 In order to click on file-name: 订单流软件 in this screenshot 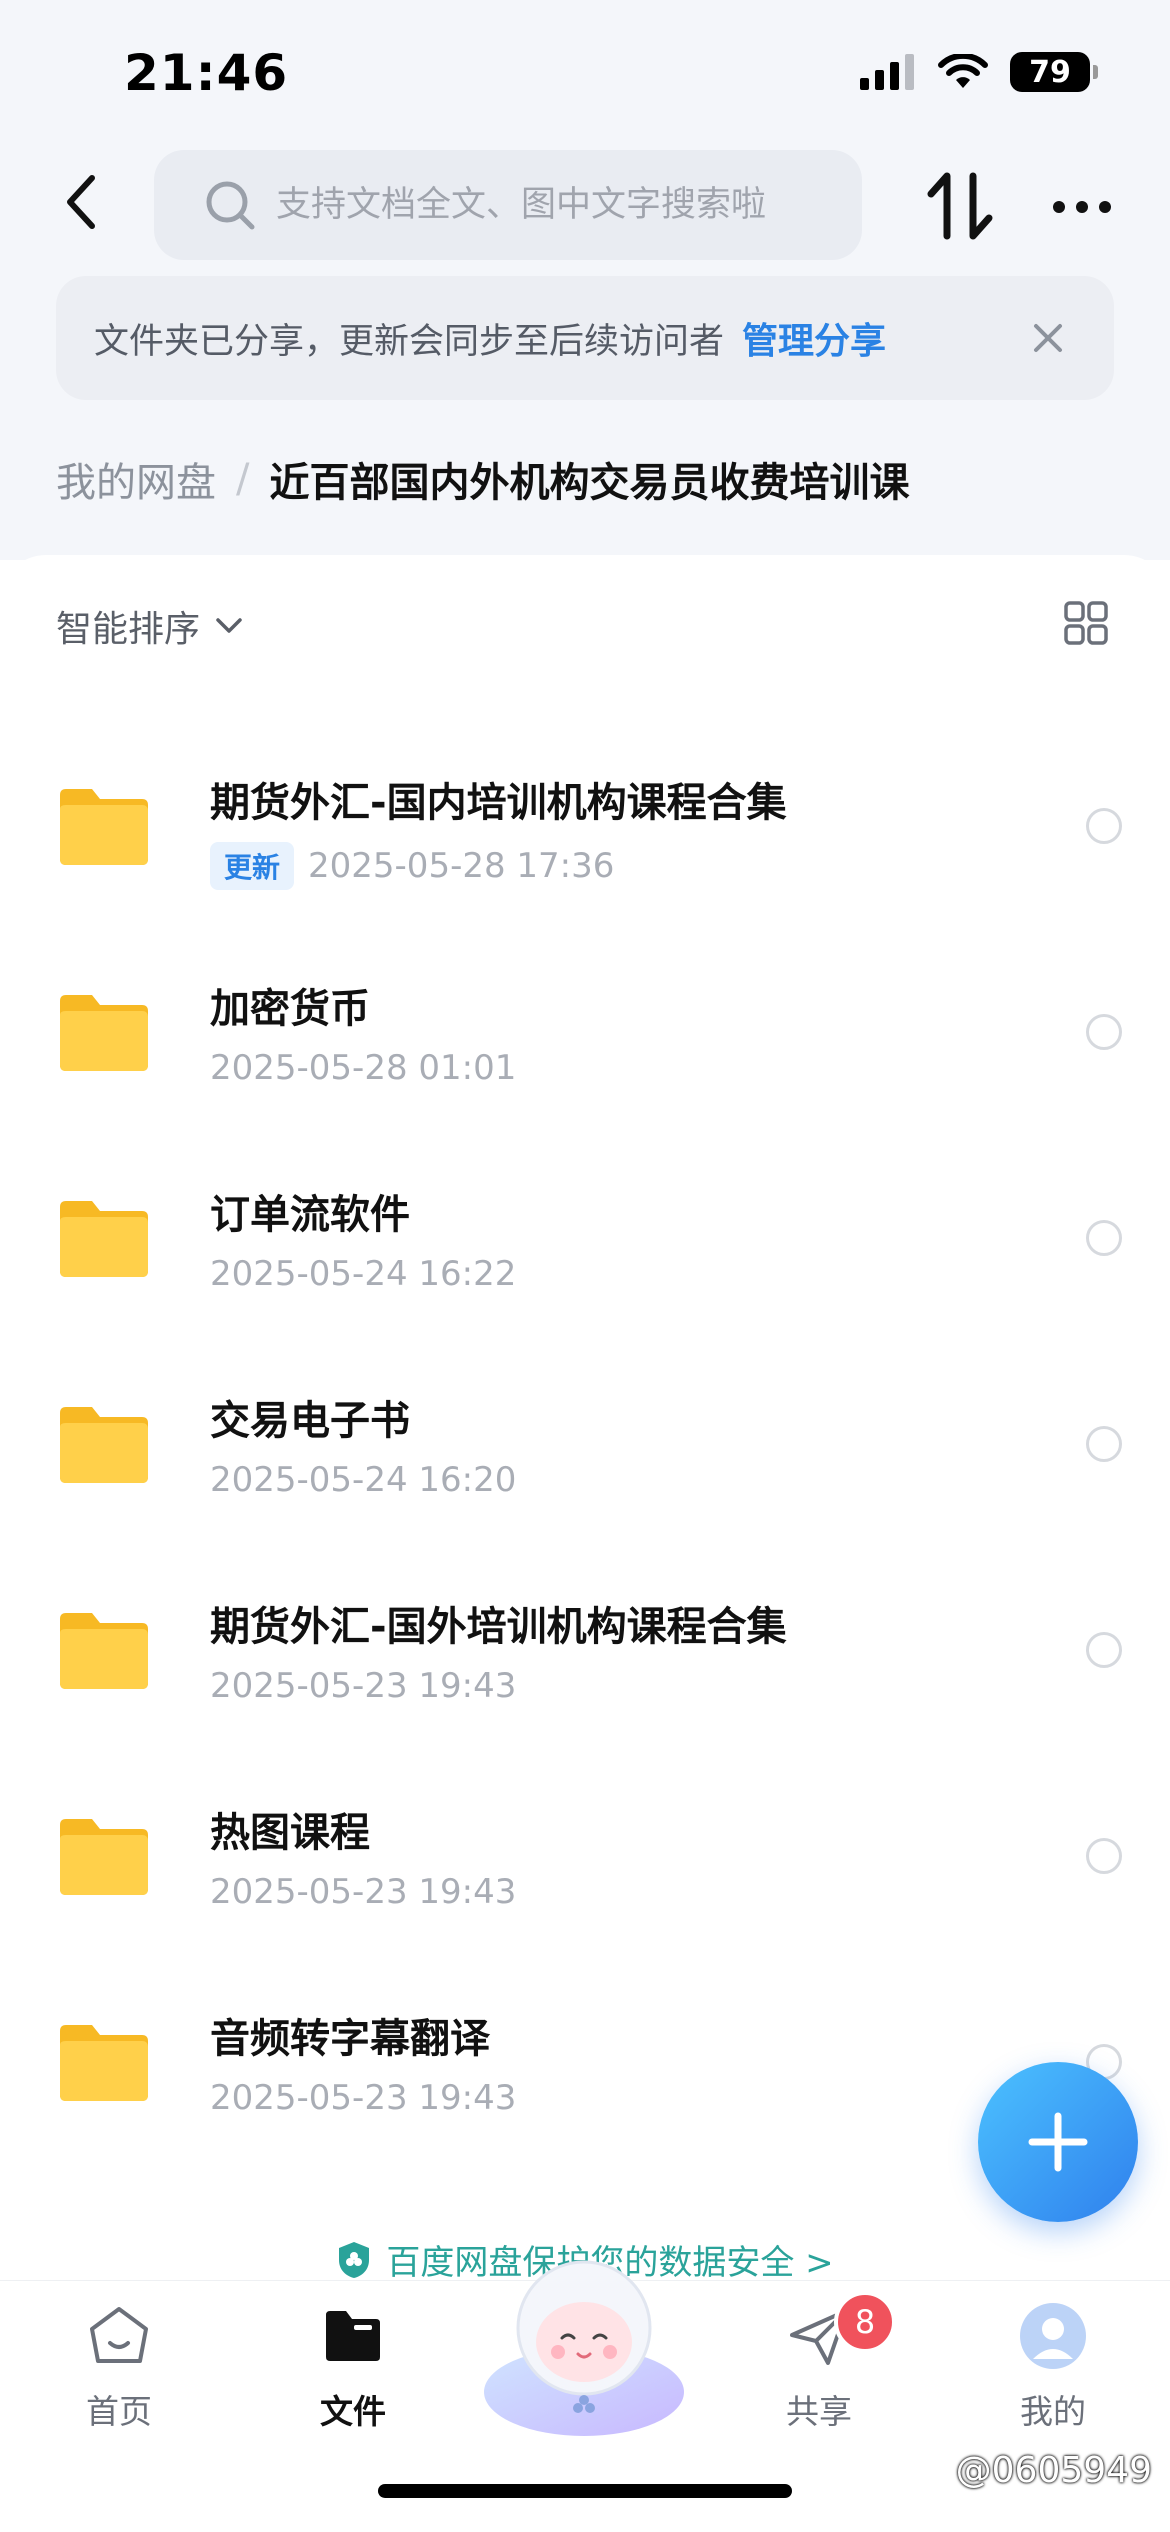, I will do `click(310, 1215)`.